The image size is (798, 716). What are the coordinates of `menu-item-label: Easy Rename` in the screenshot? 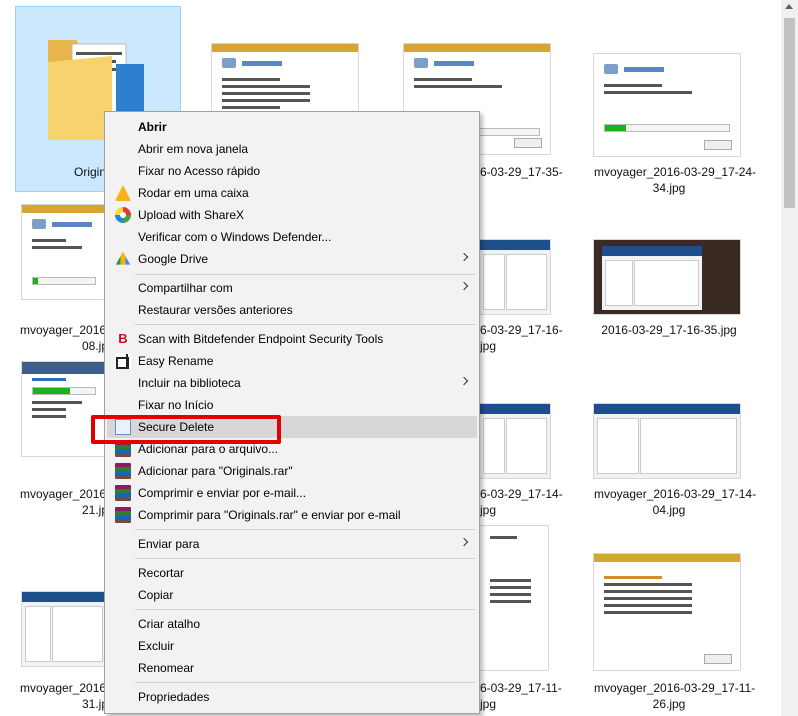 It's located at (176, 361).